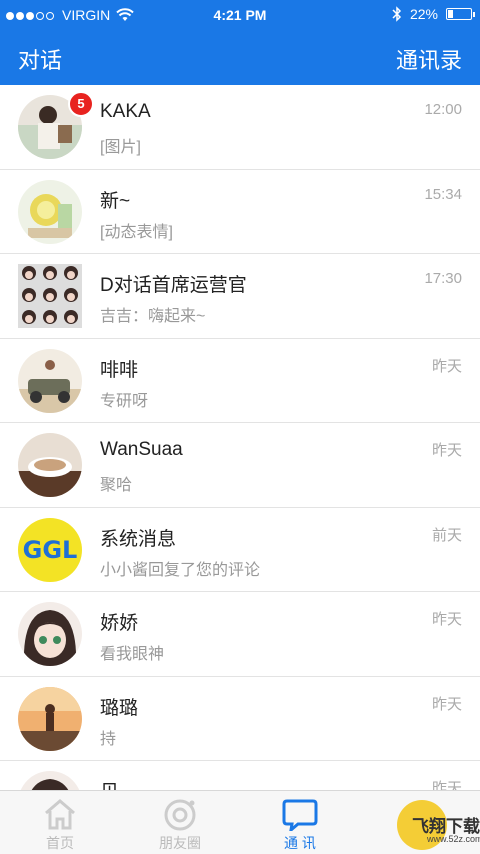 Image resolution: width=480 pixels, height=854 pixels. What do you see at coordinates (453, 839) in the screenshot?
I see `watermark-url: www.52z.com` at bounding box center [453, 839].